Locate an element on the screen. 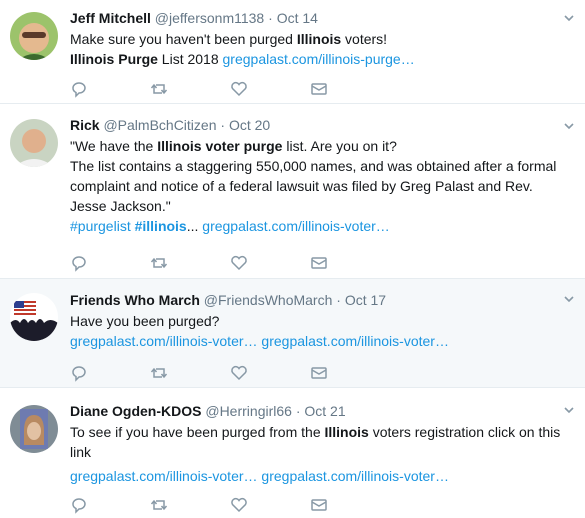 This screenshot has width=585, height=518. tweet-date: Oct 17 is located at coordinates (365, 300).